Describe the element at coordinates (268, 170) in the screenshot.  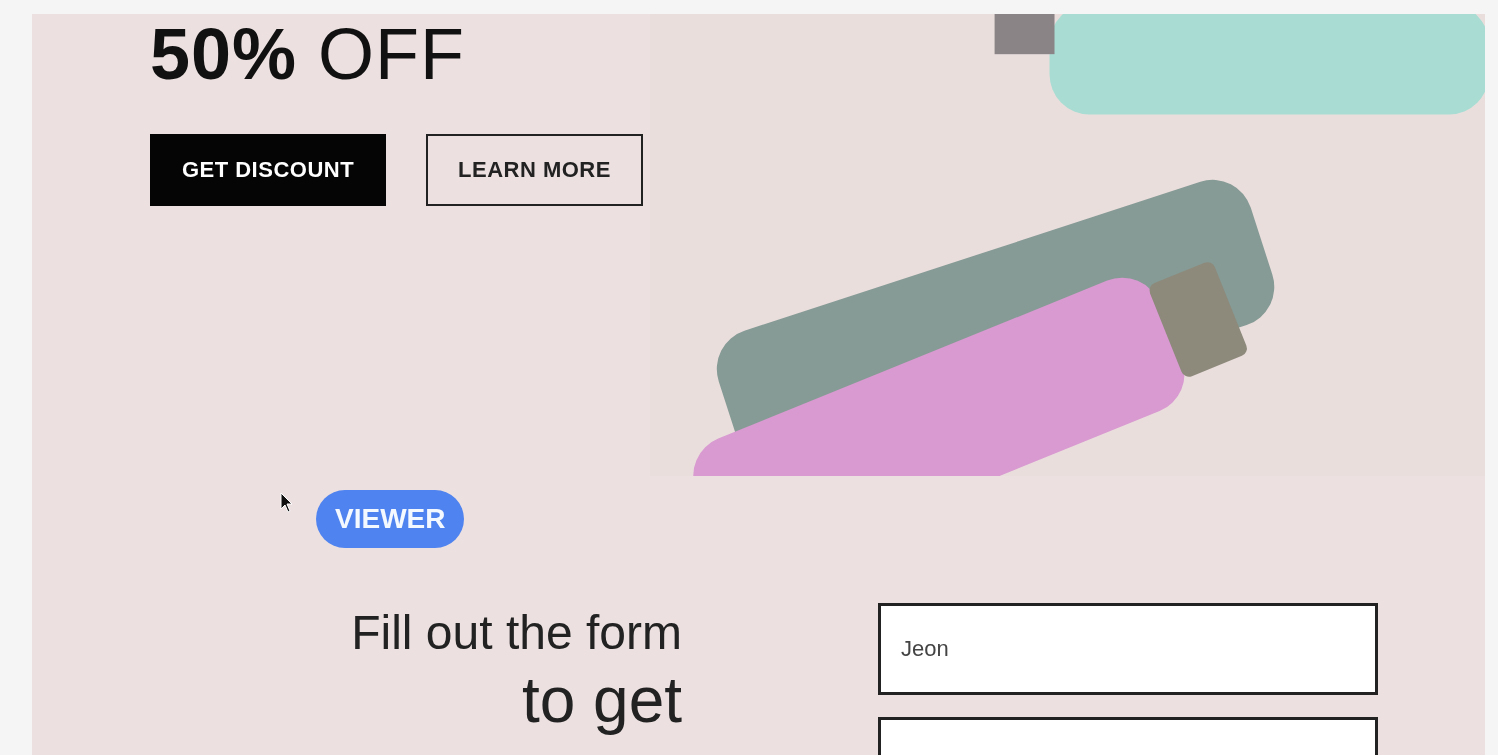
I see `get-discount-button: GET DISCOUNT` at that location.